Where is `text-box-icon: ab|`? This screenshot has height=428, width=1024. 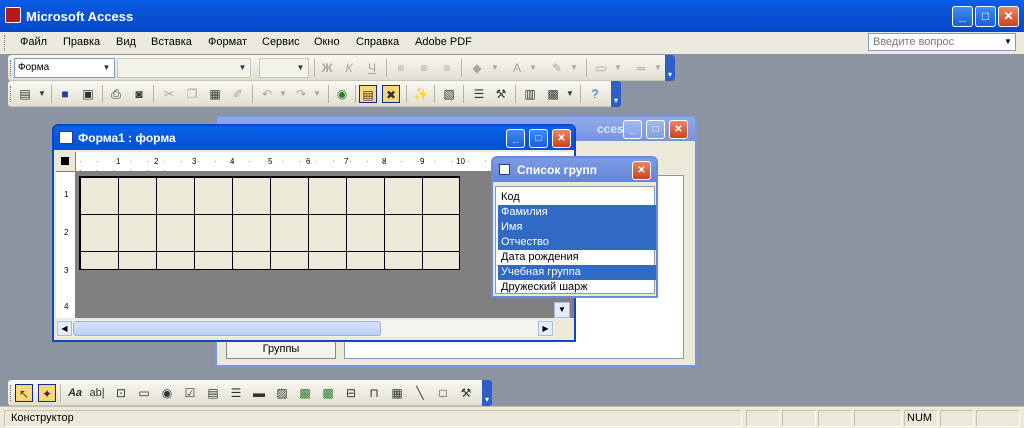
text-box-icon: ab| is located at coordinates (97, 393).